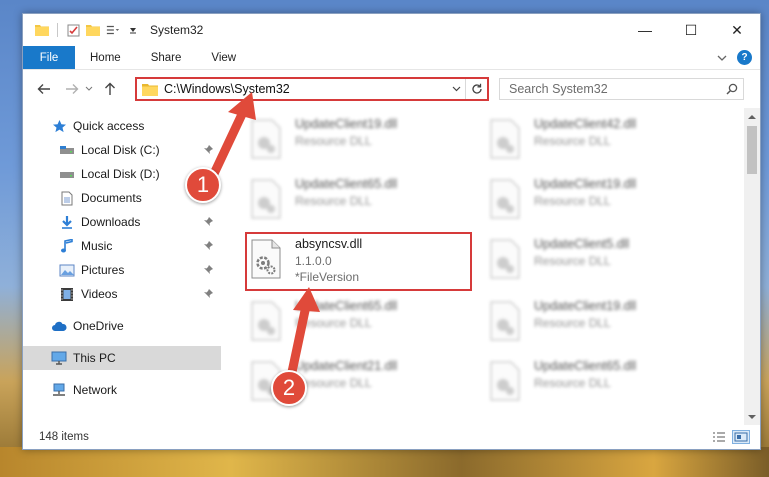 This screenshot has height=477, width=769. I want to click on folder-icon, so click(42, 30).